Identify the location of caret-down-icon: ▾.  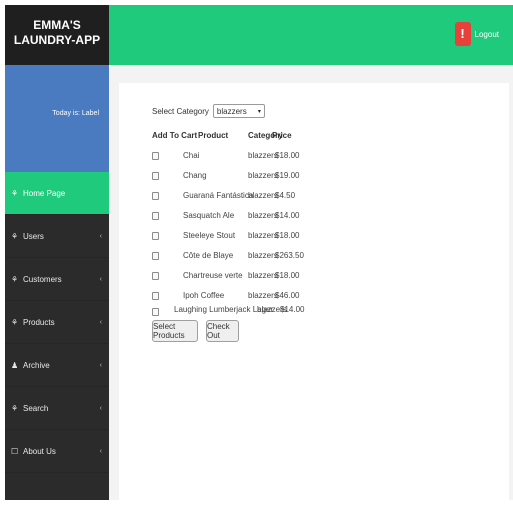
(259, 111).